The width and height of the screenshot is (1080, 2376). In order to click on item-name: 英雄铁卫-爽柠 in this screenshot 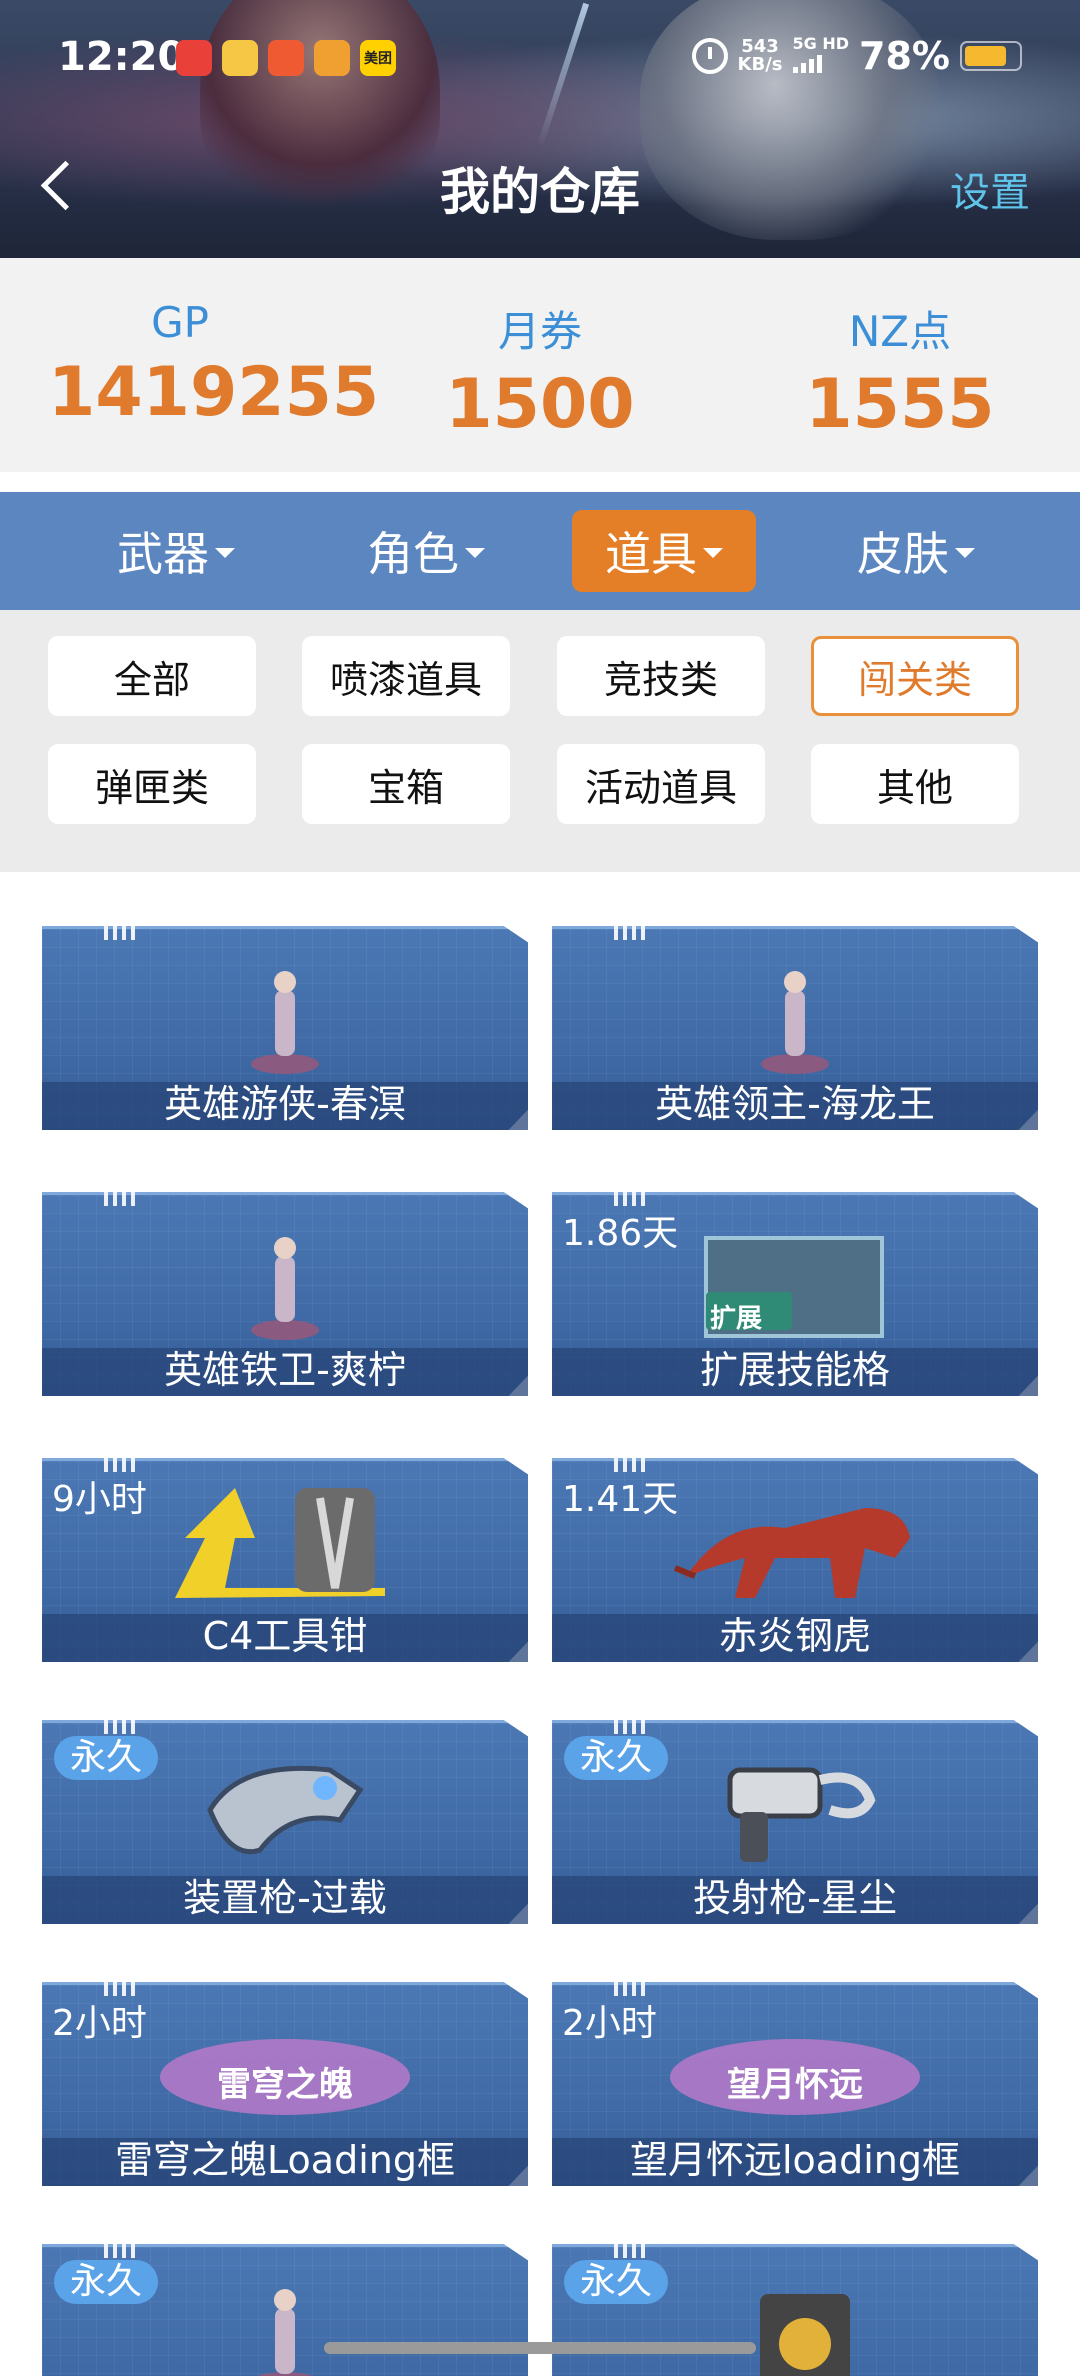, I will do `click(285, 1370)`.